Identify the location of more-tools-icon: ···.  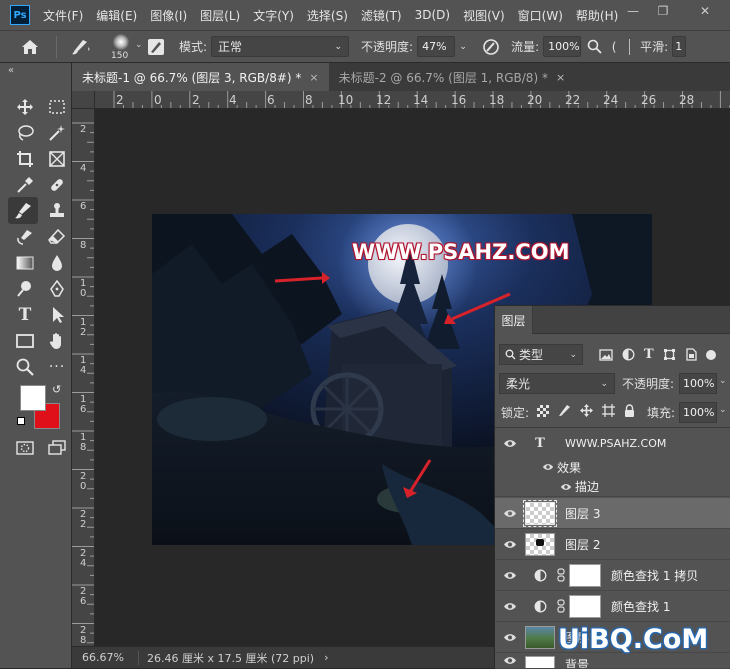
(57, 366).